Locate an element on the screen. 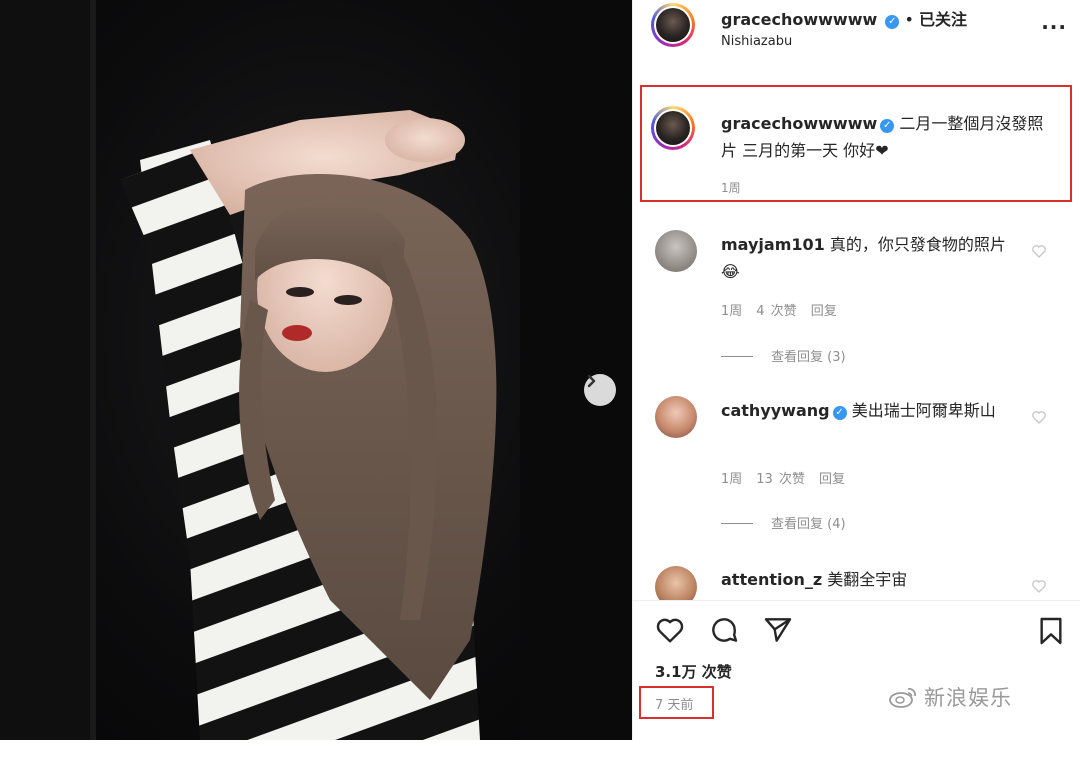  chevron-right-icon is located at coordinates (591, 381).